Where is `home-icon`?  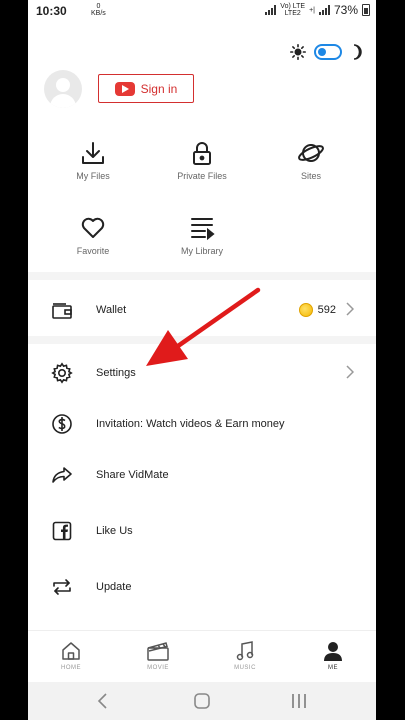 home-icon is located at coordinates (71, 651).